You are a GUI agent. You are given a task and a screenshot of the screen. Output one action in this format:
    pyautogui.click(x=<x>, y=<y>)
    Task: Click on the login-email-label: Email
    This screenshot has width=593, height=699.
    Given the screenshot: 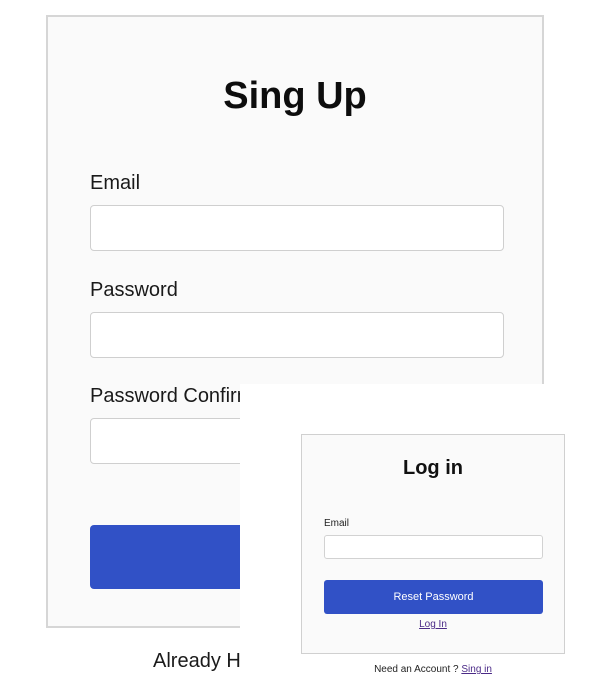 What is the action you would take?
    pyautogui.click(x=337, y=523)
    